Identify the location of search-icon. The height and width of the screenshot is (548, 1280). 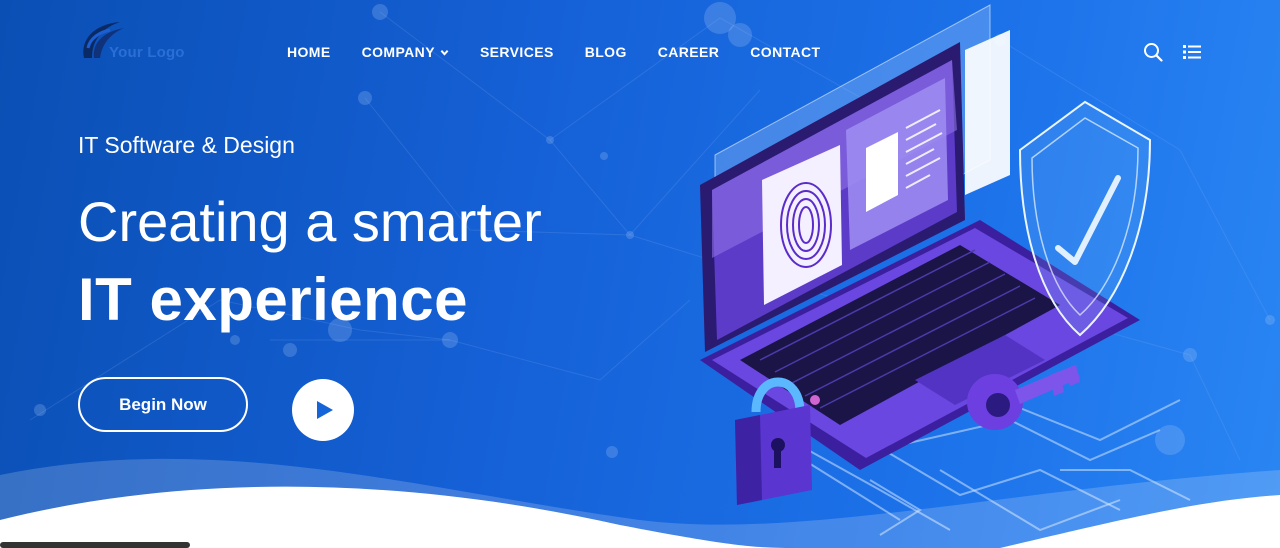
(1153, 52).